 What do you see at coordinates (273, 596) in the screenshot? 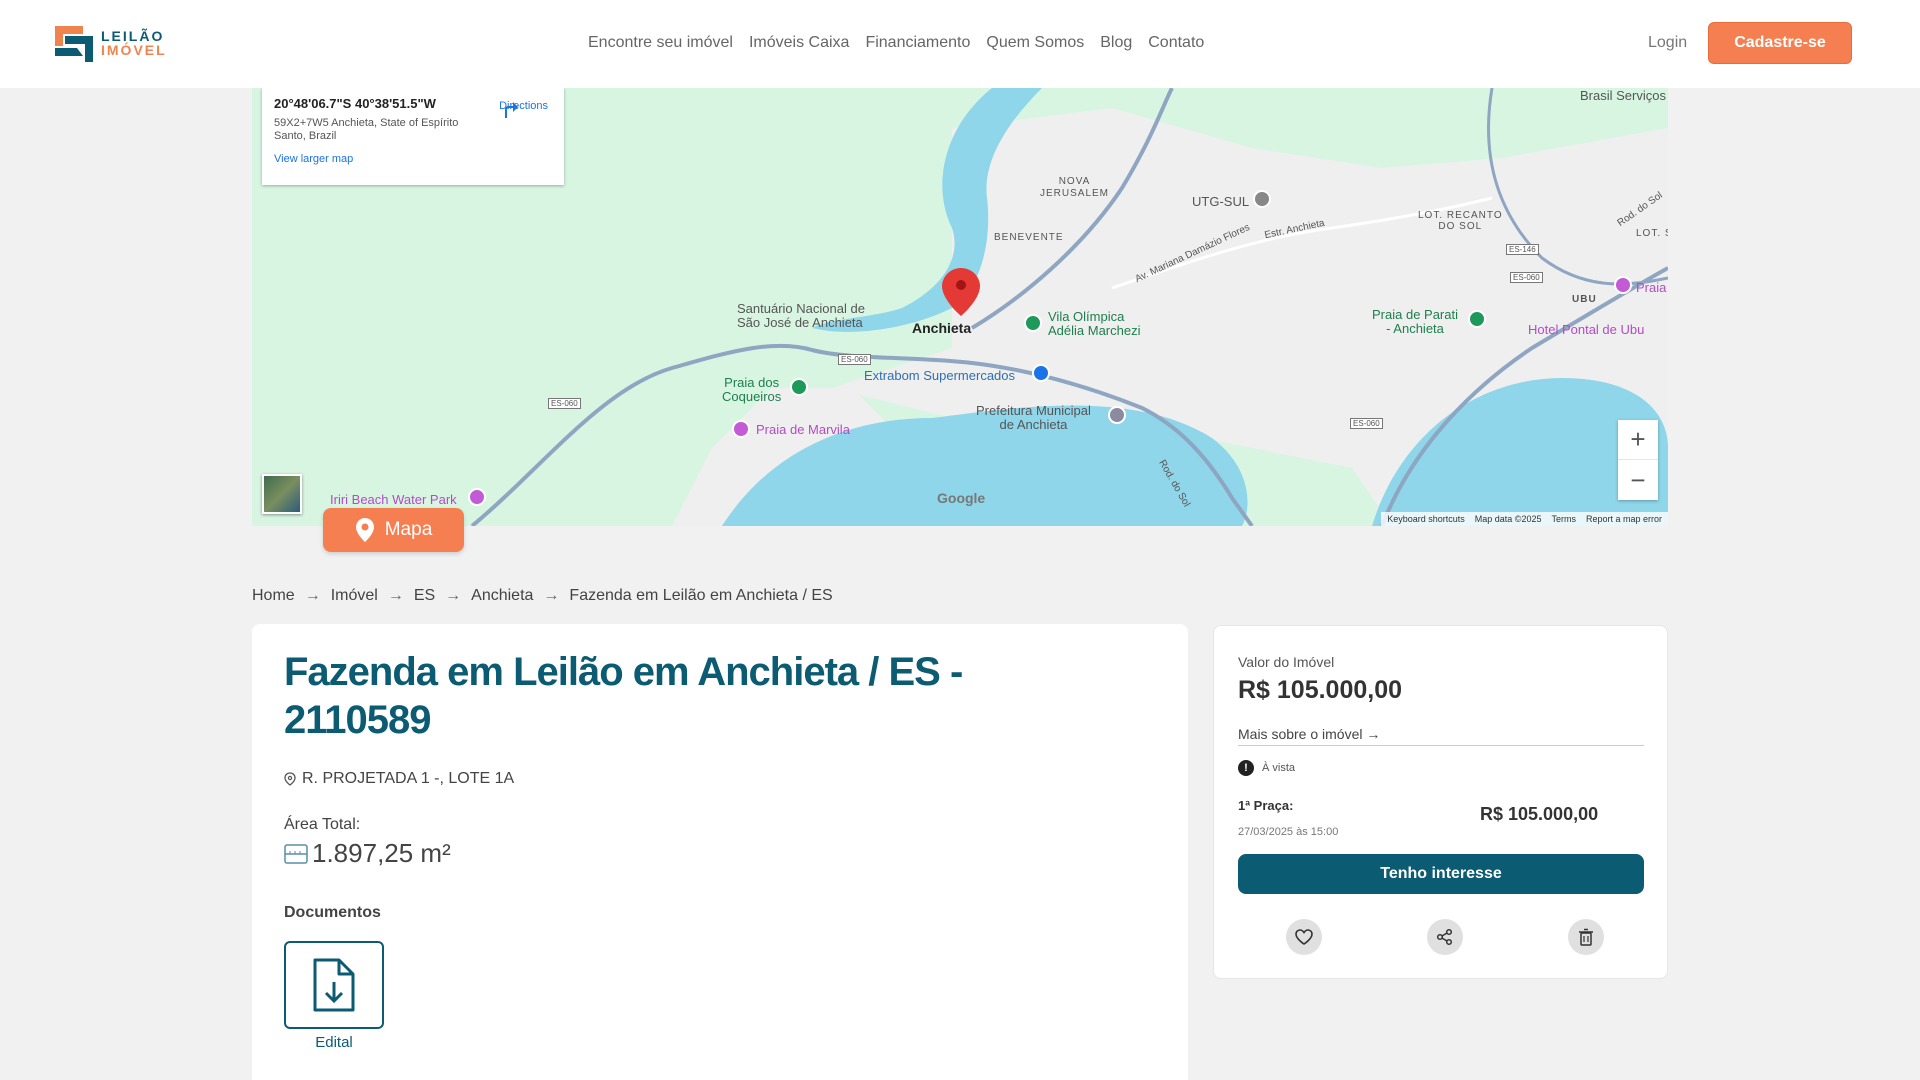
I see `breadcrumb-home: Home` at bounding box center [273, 596].